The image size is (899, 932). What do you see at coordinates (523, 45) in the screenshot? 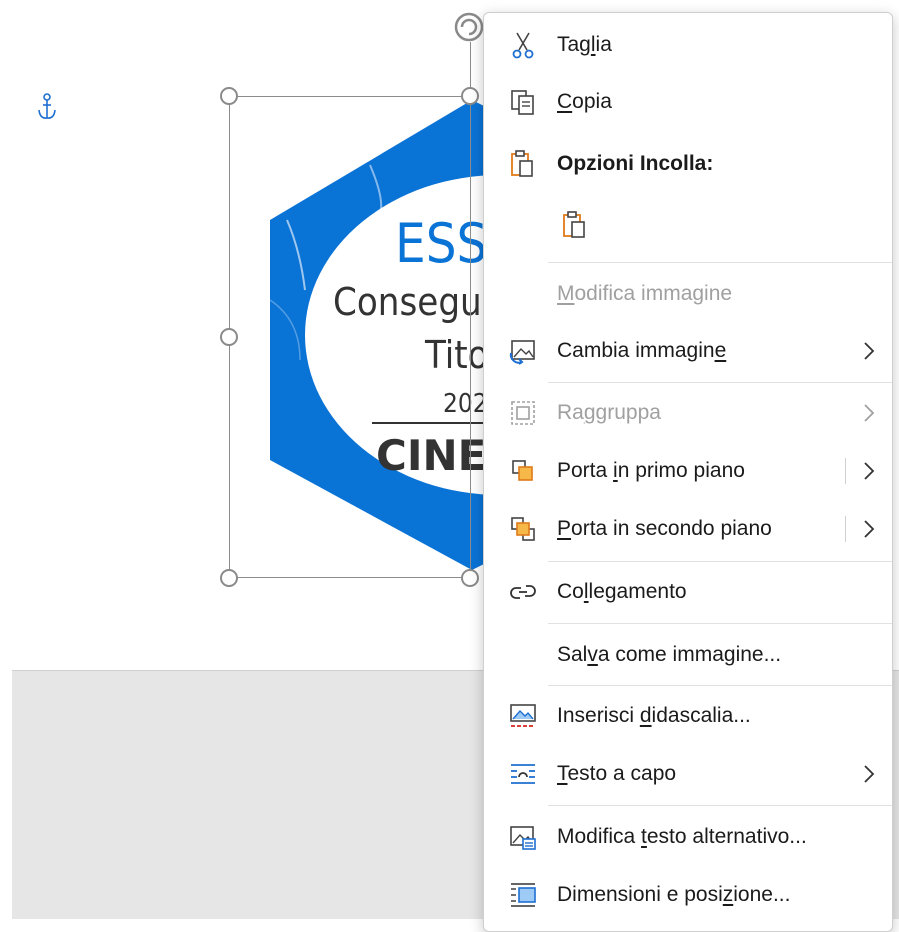
I see `scissors-icon` at bounding box center [523, 45].